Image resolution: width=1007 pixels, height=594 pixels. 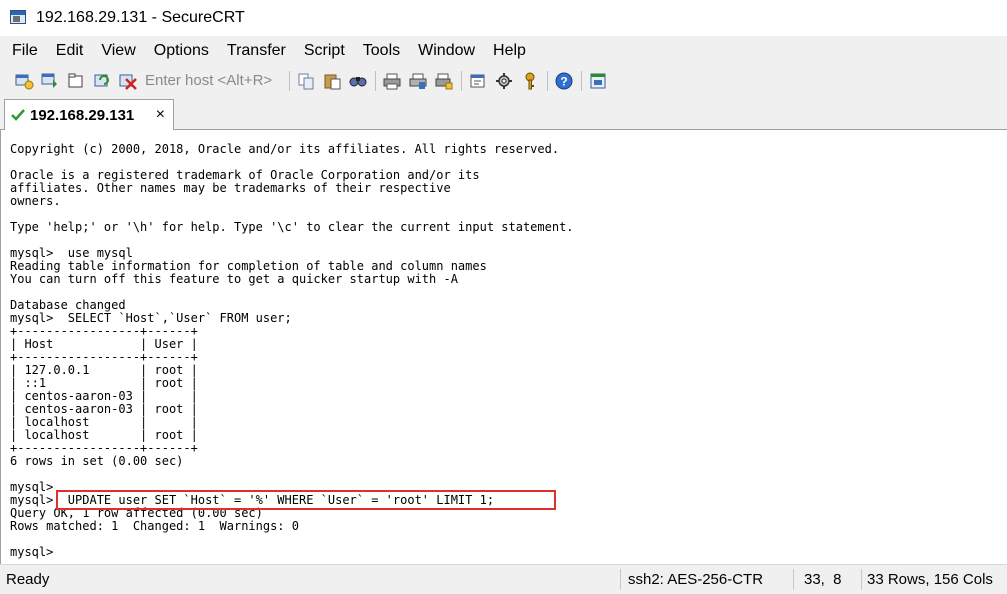 What do you see at coordinates (35, 201) in the screenshot?
I see `terminal-line: owners.` at bounding box center [35, 201].